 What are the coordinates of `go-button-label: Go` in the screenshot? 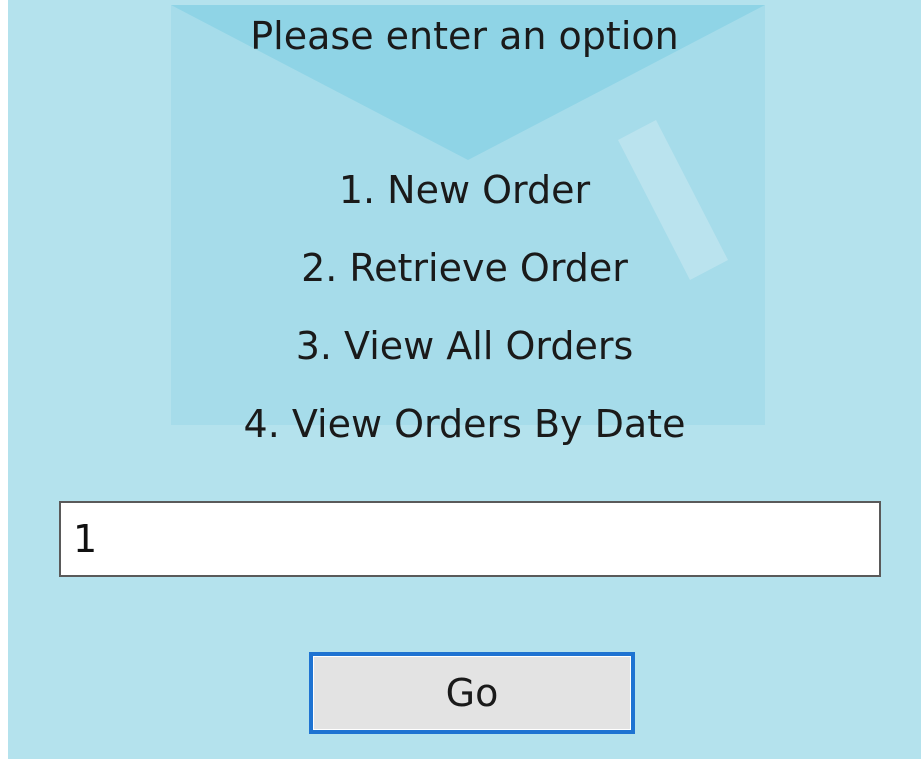 It's located at (472, 693).